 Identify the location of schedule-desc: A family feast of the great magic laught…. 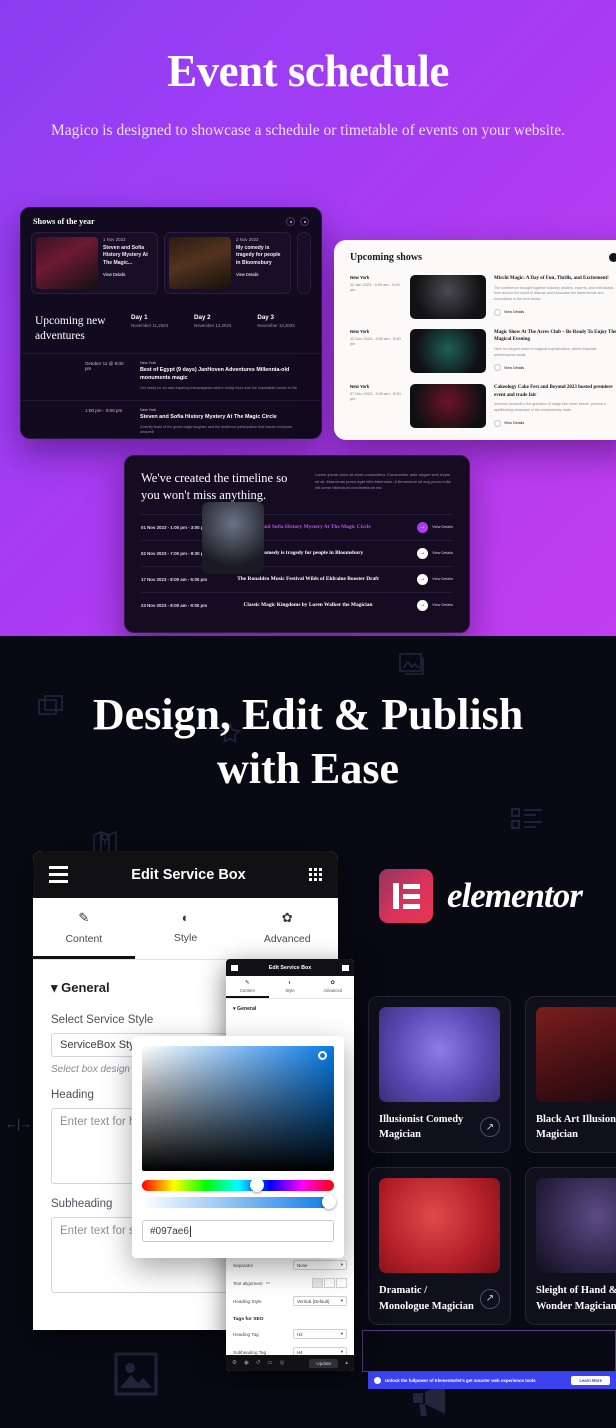
(216, 429).